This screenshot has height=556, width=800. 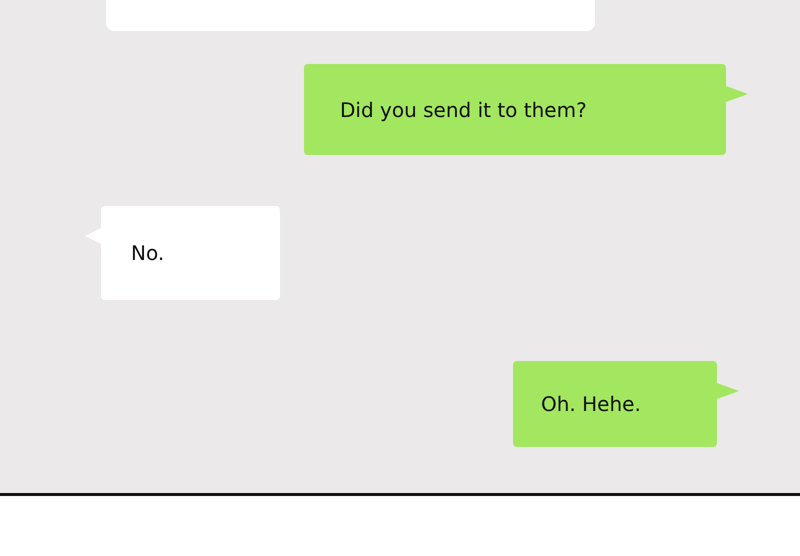 What do you see at coordinates (147, 253) in the screenshot?
I see `message-text: No.` at bounding box center [147, 253].